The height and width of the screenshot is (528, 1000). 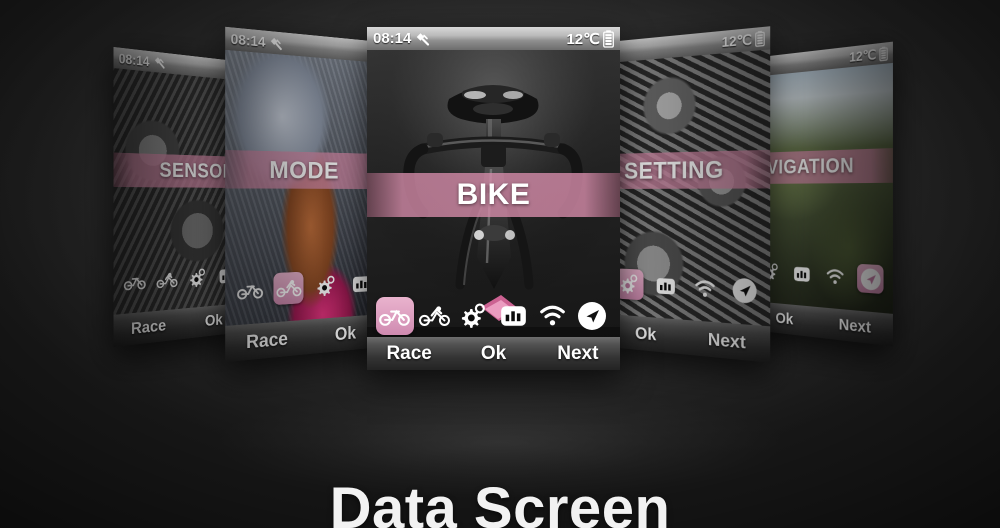 I want to click on panel-photo-navigation, so click(x=822, y=194).